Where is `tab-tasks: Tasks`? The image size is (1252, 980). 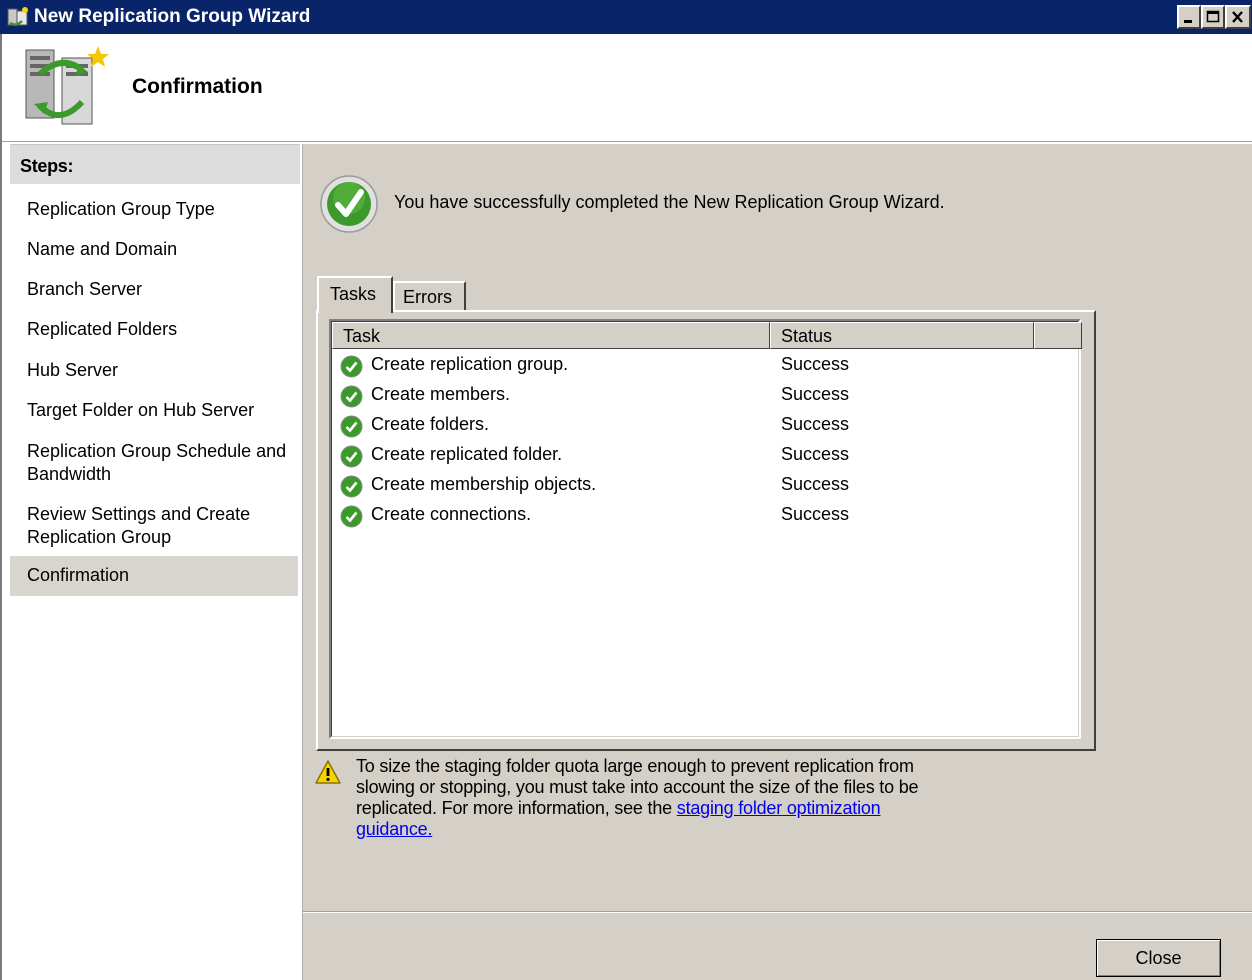
tab-tasks: Tasks is located at coordinates (355, 294).